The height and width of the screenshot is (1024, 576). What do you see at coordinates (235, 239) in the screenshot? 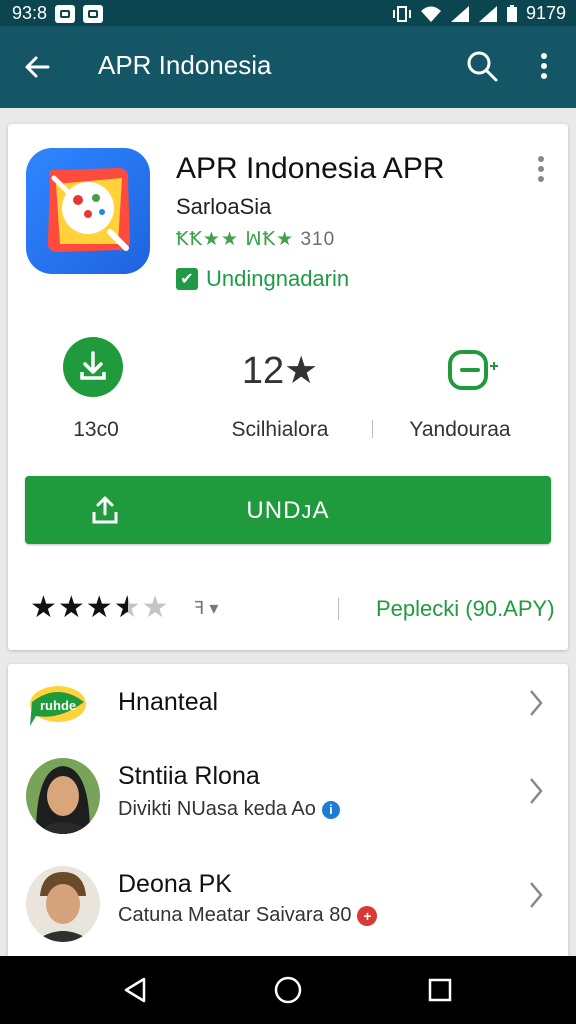
I see `rating-stars: ꝀꝀ★★ ꟽꝀ★` at bounding box center [235, 239].